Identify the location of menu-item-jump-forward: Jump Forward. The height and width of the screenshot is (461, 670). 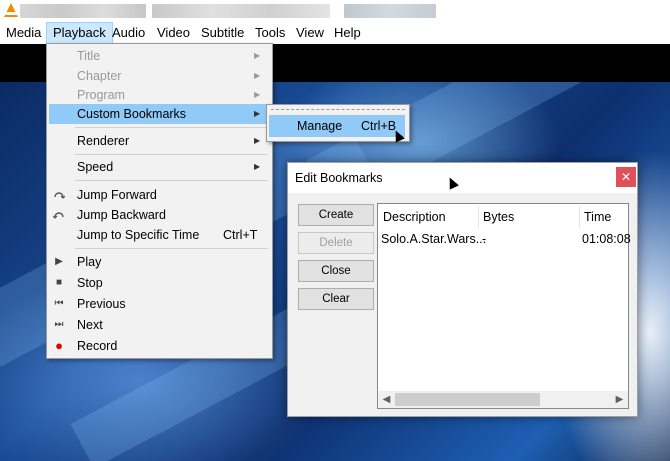
(159, 195).